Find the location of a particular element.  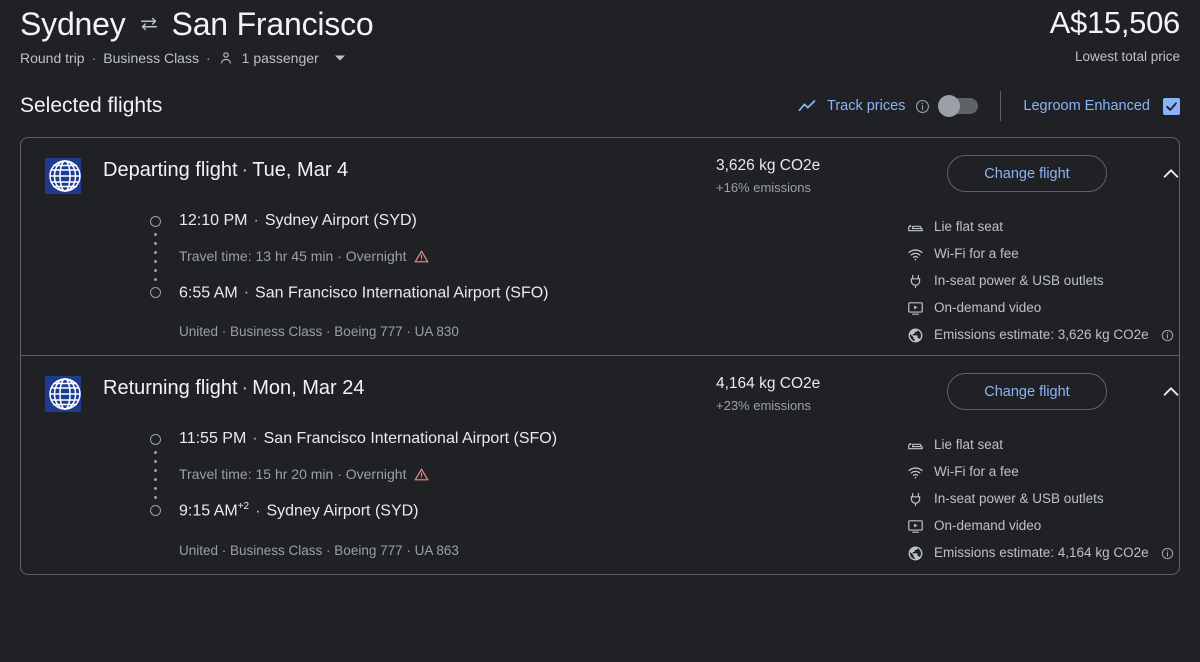

price-caption: Lowest total price is located at coordinates (1127, 56).